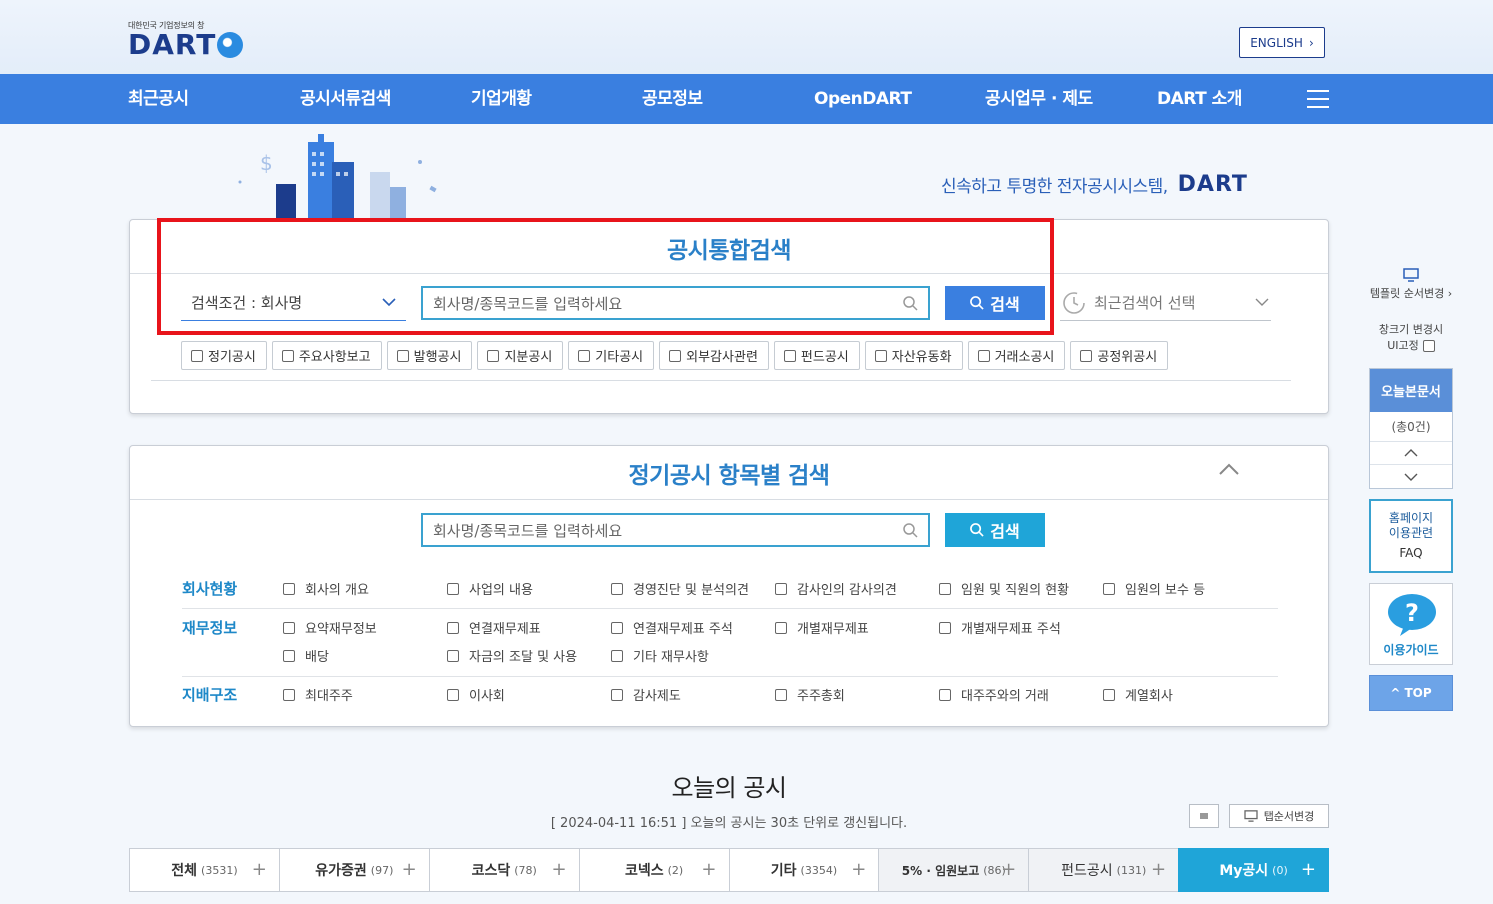 The image size is (1493, 904). Describe the element at coordinates (1138, 694) in the screenshot. I see `option-affiliates: 계열회사` at that location.